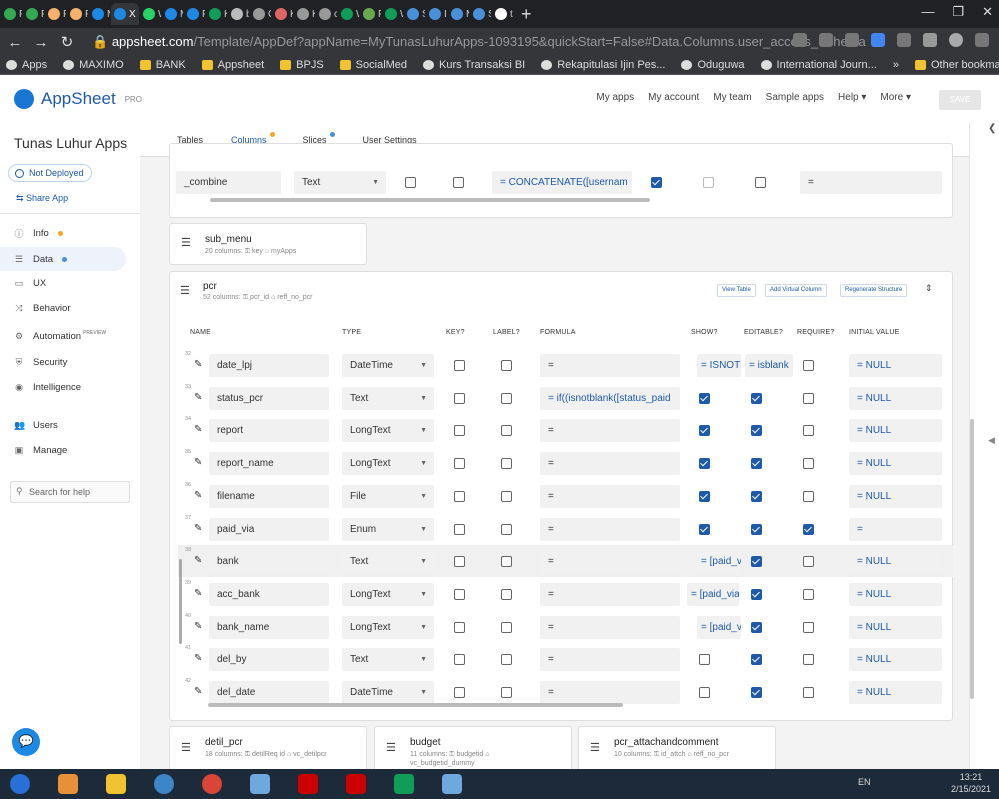  Describe the element at coordinates (67, 42) in the screenshot. I see `reload-icon: ↻` at that location.